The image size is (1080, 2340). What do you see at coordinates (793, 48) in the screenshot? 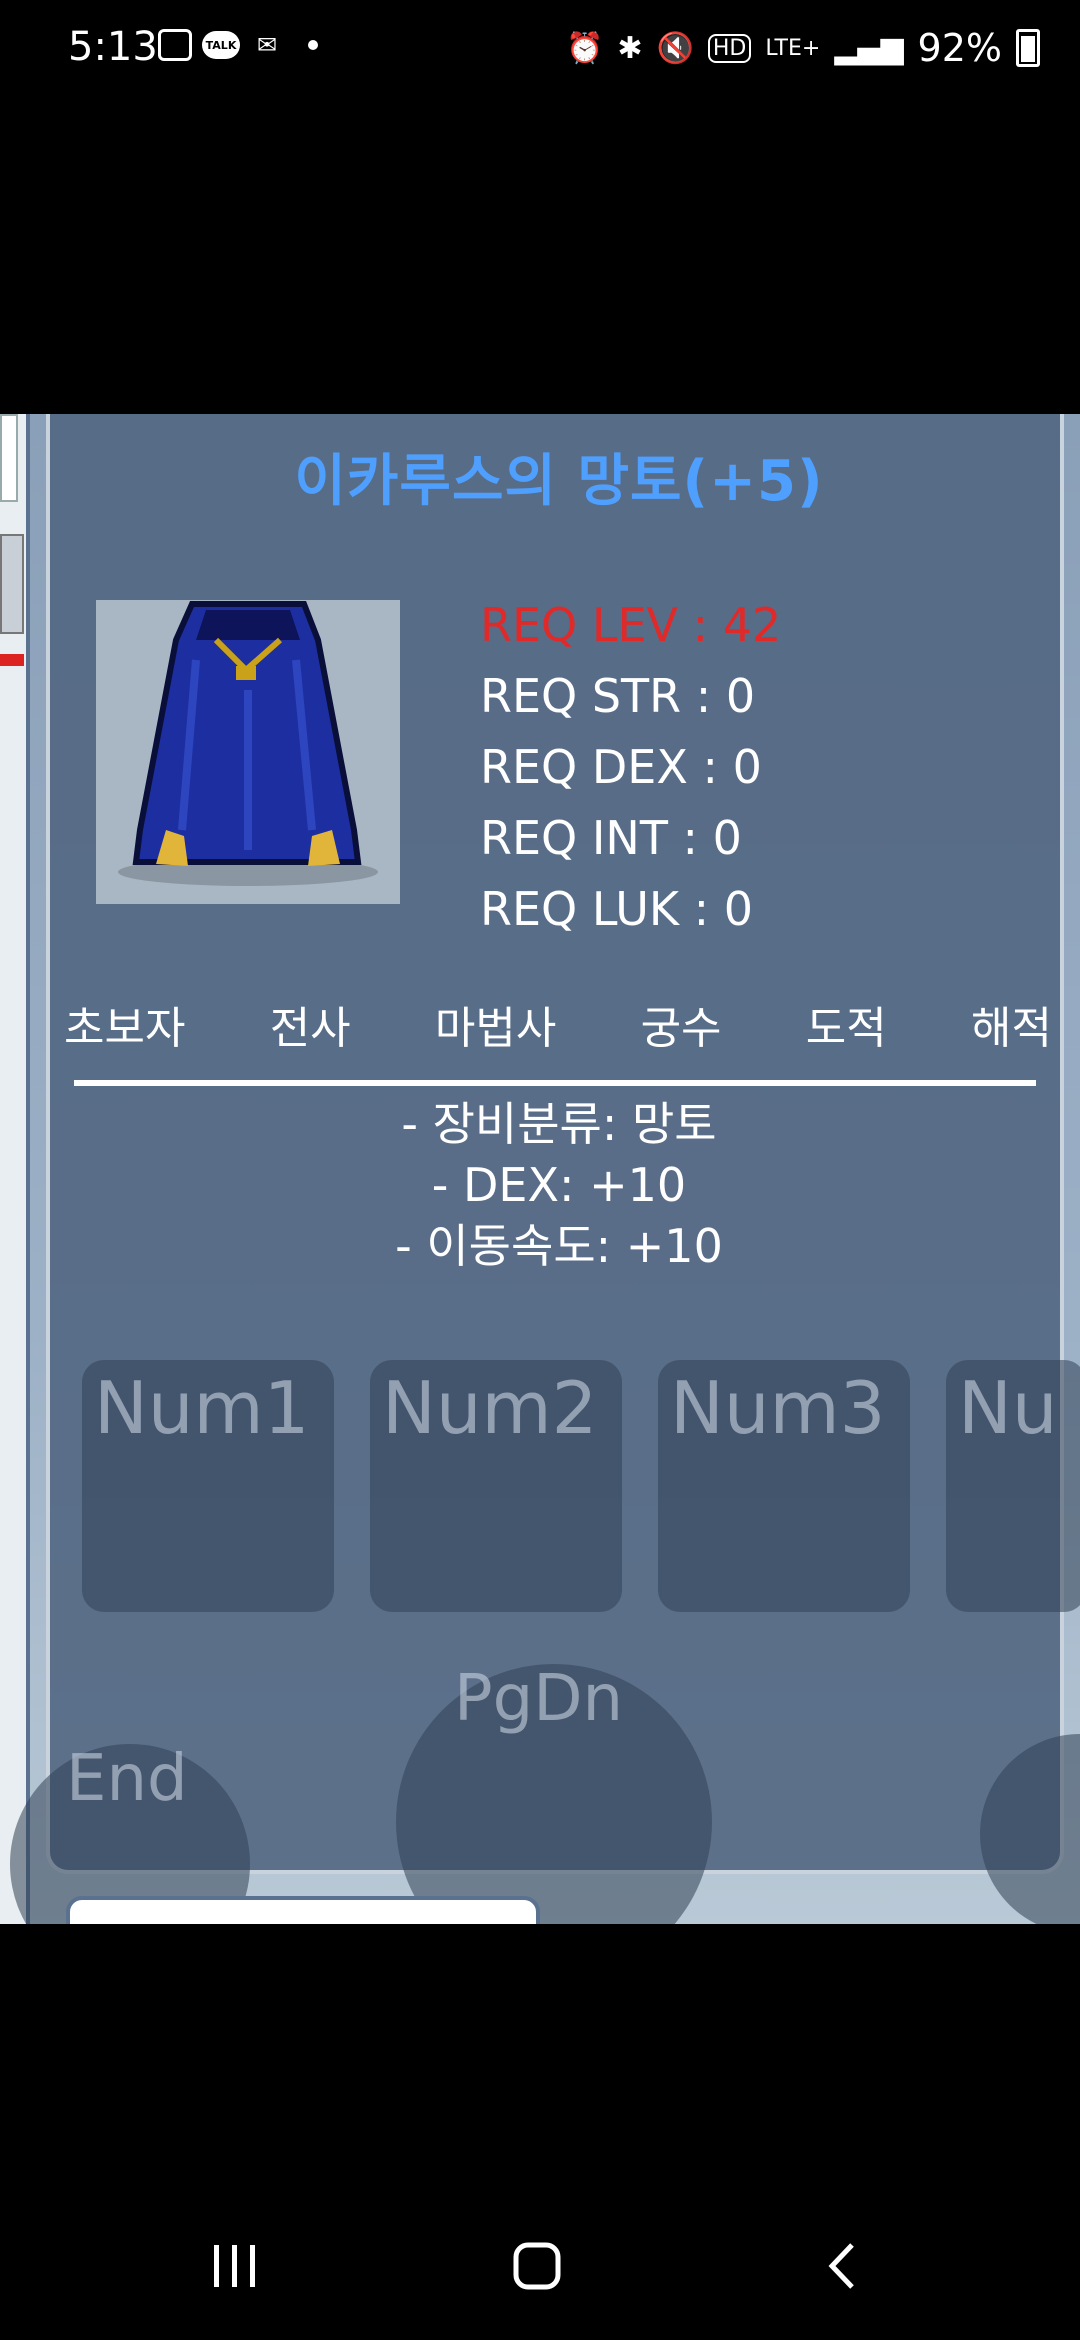
I see `lte-plus-icon: LTE+` at bounding box center [793, 48].